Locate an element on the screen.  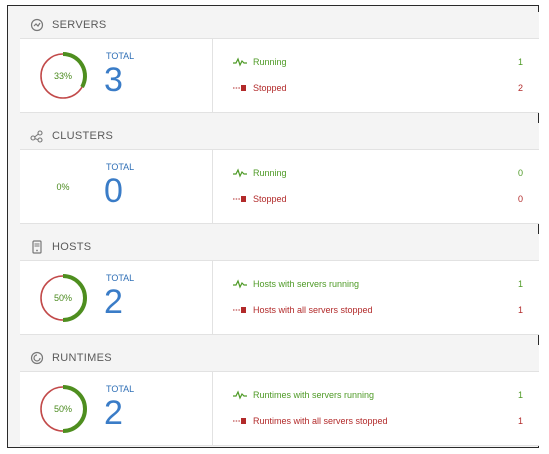
stopped-row: Runtimes with all servers stopped 1 is located at coordinates (378, 421).